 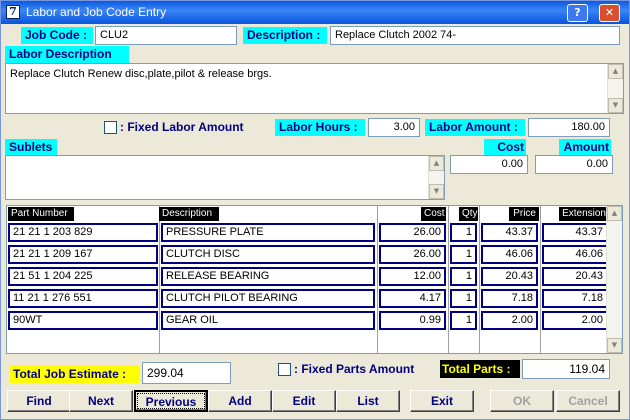 I want to click on sublet-cost-input: 0.00, so click(x=489, y=164).